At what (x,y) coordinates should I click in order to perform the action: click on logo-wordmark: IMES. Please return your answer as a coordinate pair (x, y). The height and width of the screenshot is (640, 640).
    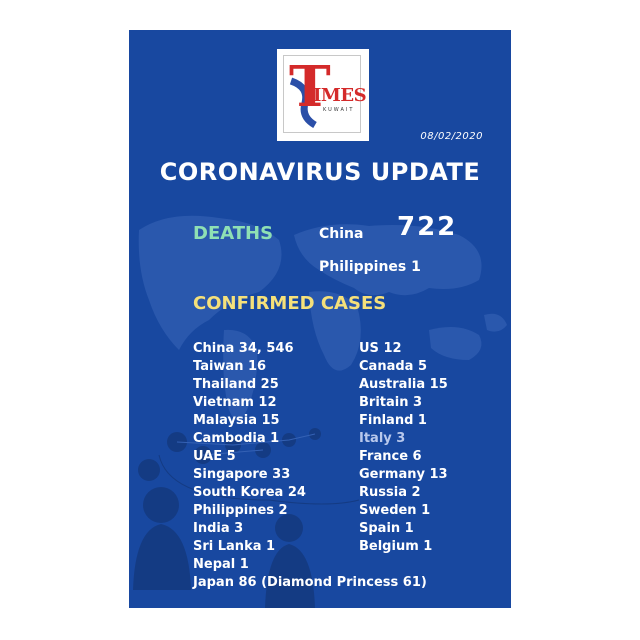
    Looking at the image, I should click on (340, 95).